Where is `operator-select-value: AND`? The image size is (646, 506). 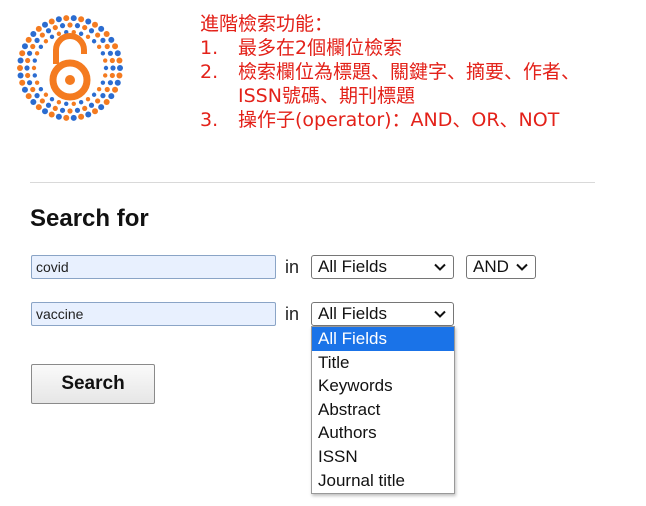 operator-select-value: AND is located at coordinates (491, 267).